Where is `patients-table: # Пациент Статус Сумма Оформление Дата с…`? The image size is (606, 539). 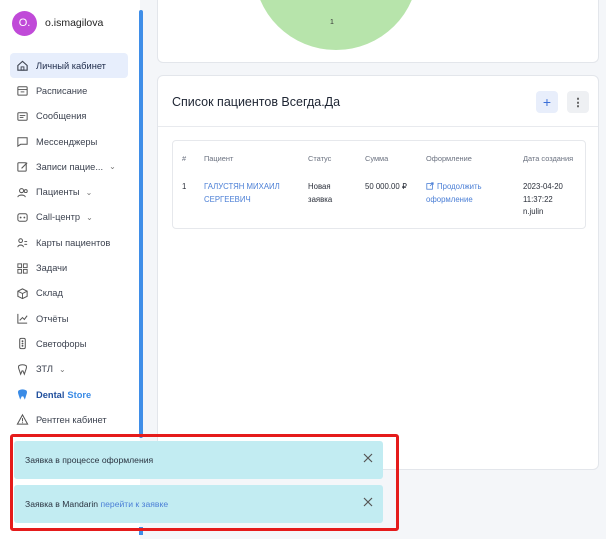
patients-table: # Пациент Статус Сумма Оформление Дата с… is located at coordinates (379, 184).